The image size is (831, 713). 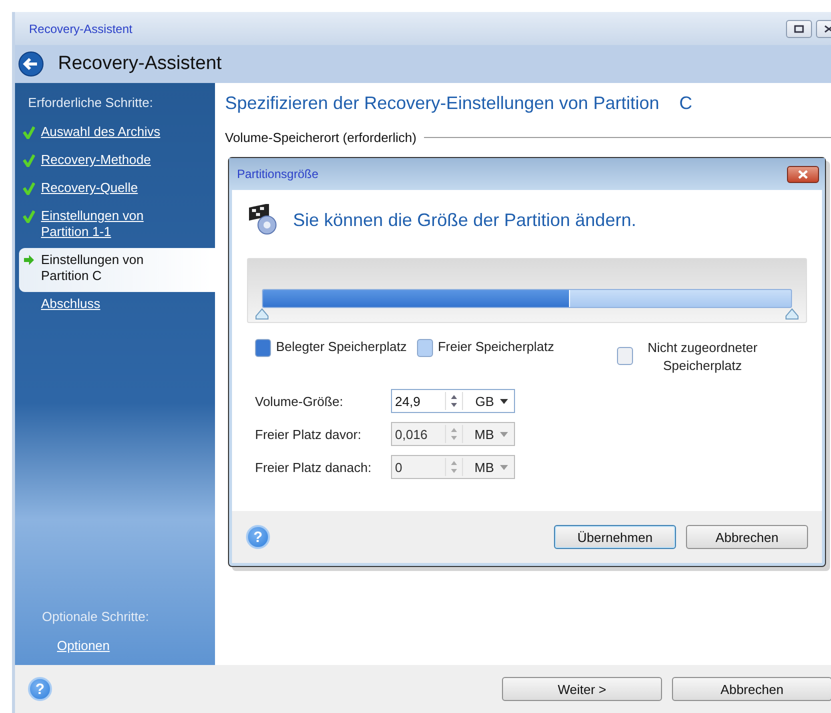 What do you see at coordinates (95, 617) in the screenshot?
I see `section-heading: Optionale Schritte:` at bounding box center [95, 617].